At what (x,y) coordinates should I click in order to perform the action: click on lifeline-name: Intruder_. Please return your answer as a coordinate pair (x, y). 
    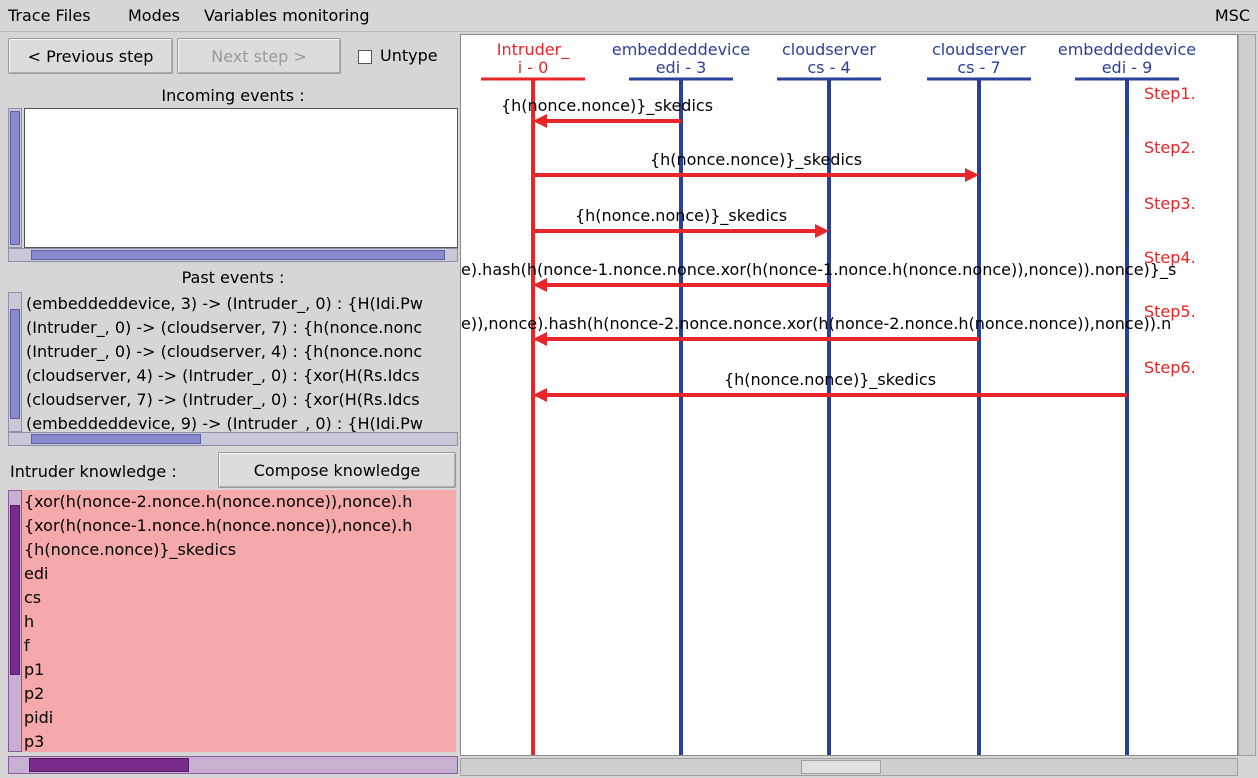
    Looking at the image, I should click on (533, 50).